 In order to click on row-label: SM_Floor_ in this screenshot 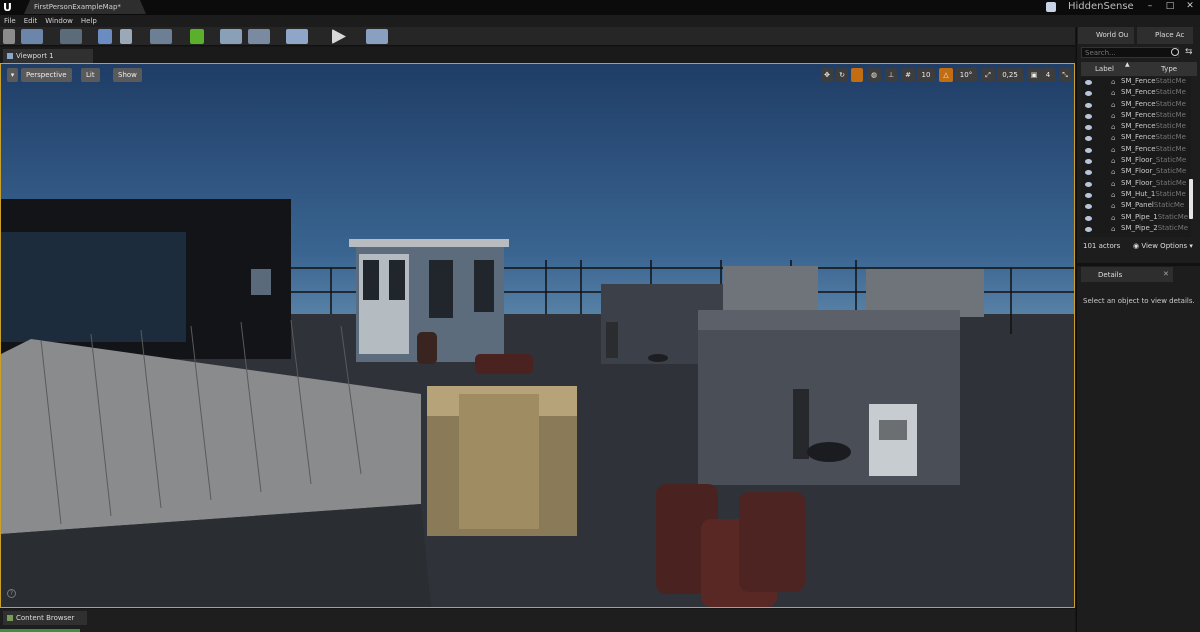, I will do `click(1138, 182)`.